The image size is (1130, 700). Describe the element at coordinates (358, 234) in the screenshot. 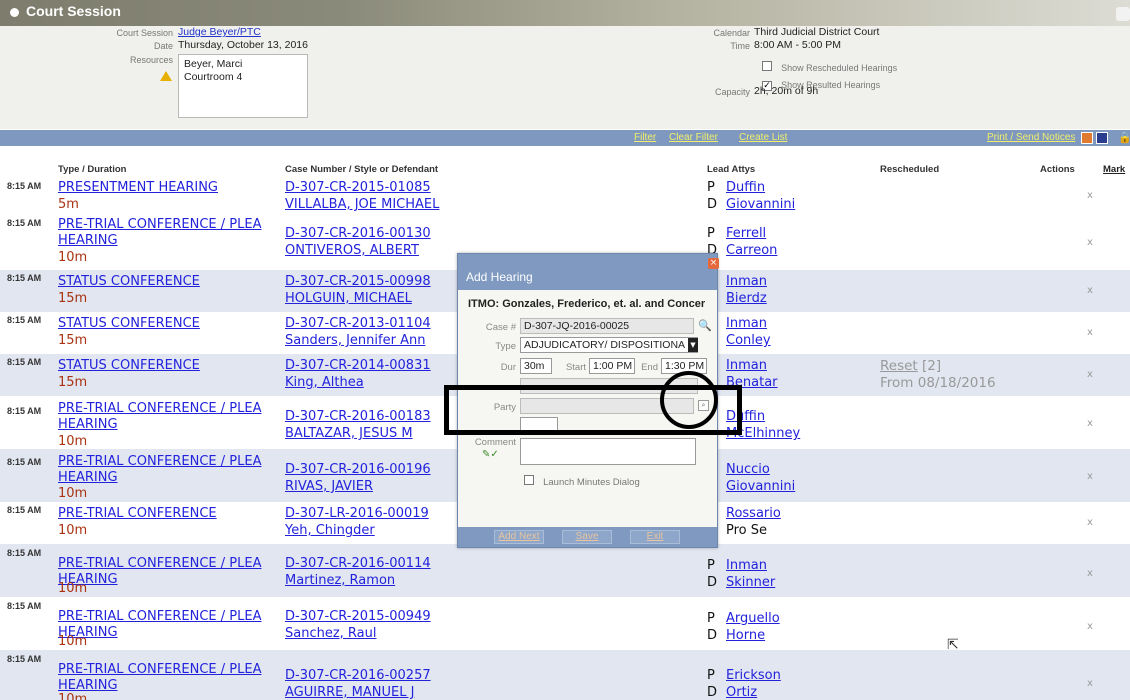

I see `case-number-link: D-307-CR-2016-00130` at that location.